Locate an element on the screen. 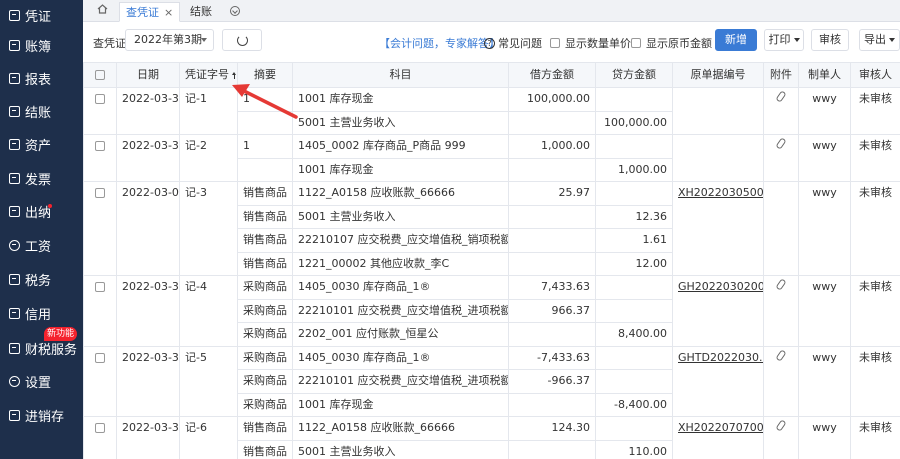 Image resolution: width=900 pixels, height=459 pixels. tab-query-voucher: 查凭证 × is located at coordinates (150, 12).